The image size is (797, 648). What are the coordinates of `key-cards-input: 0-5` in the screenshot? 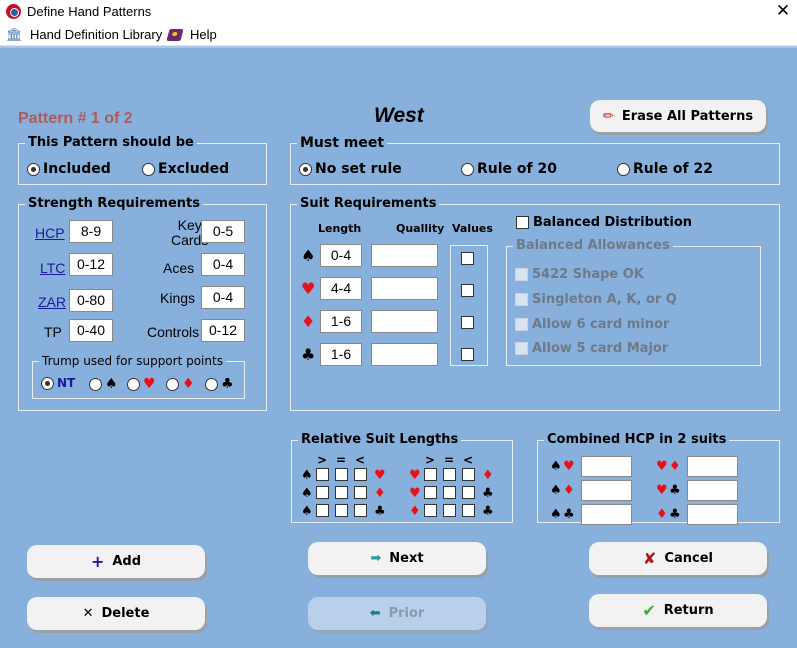 It's located at (223, 231).